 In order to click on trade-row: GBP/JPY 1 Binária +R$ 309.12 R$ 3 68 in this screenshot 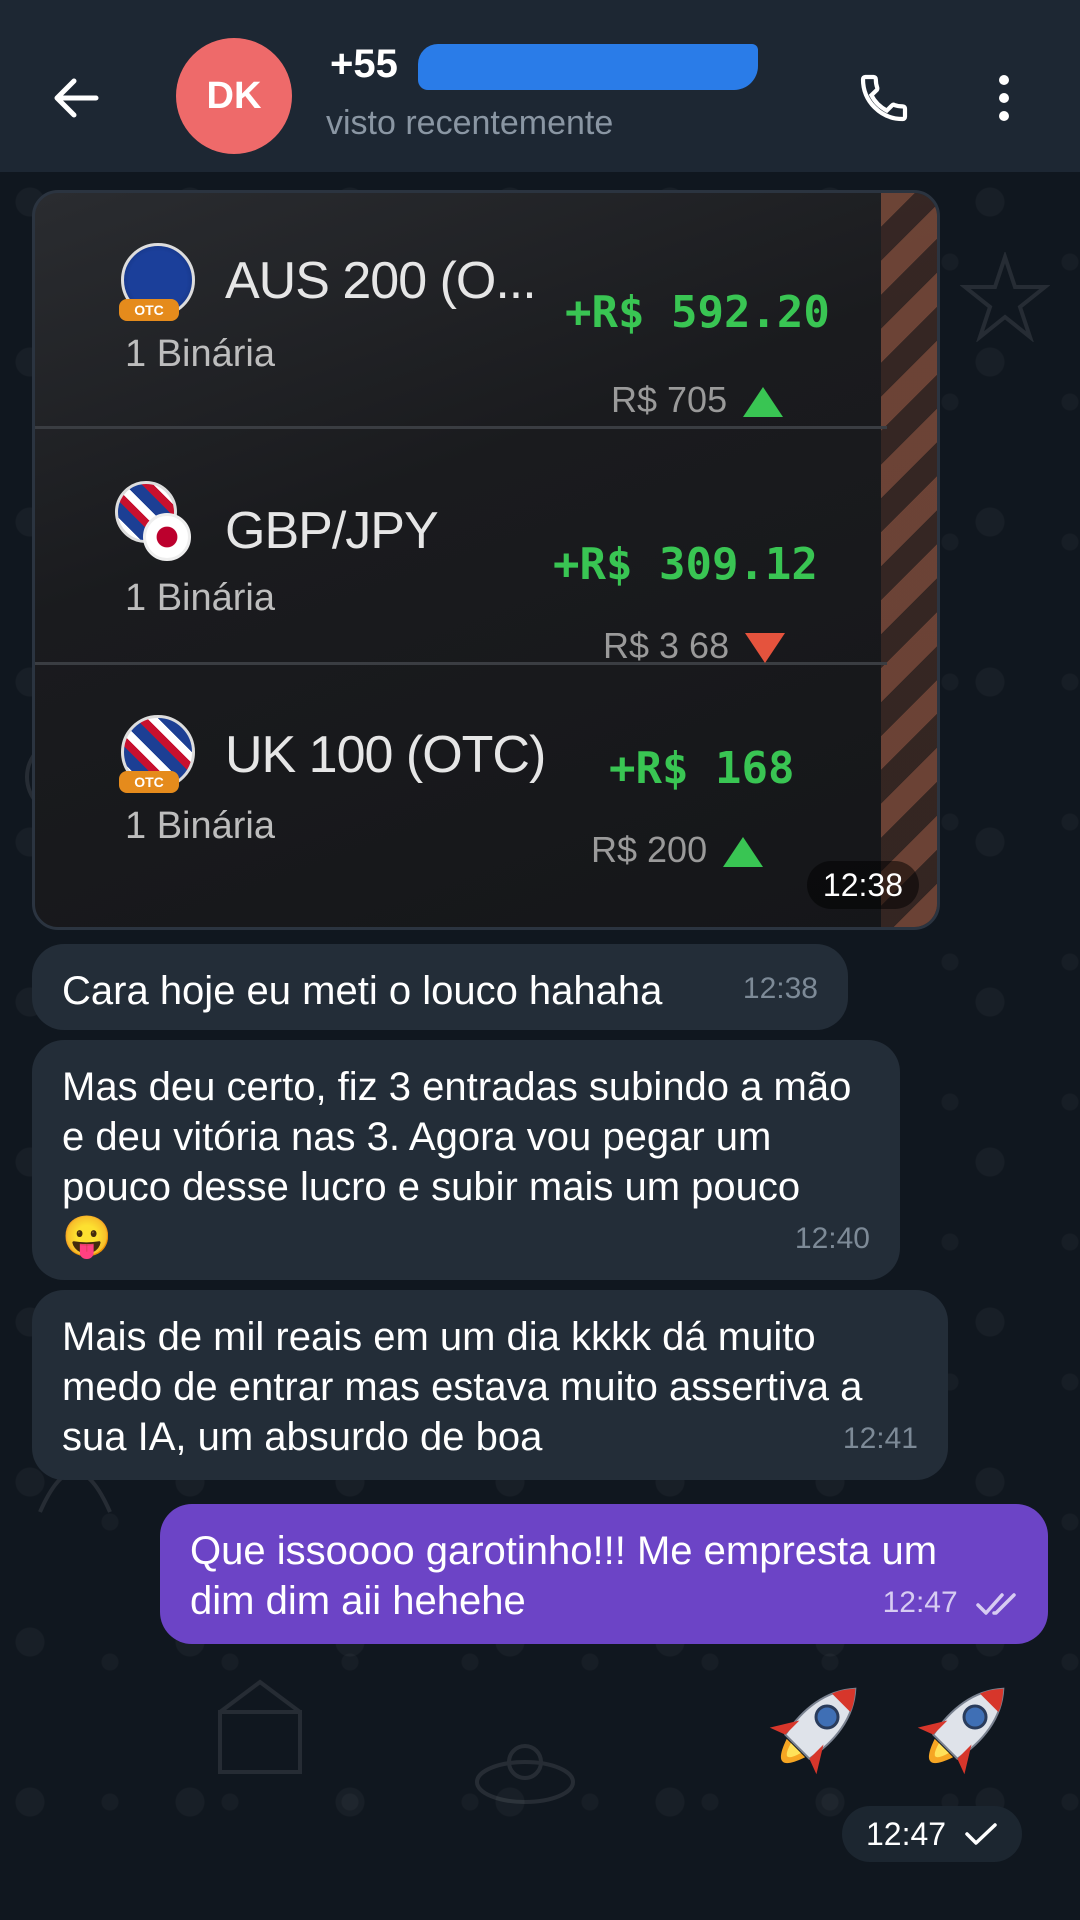, I will do `click(461, 548)`.